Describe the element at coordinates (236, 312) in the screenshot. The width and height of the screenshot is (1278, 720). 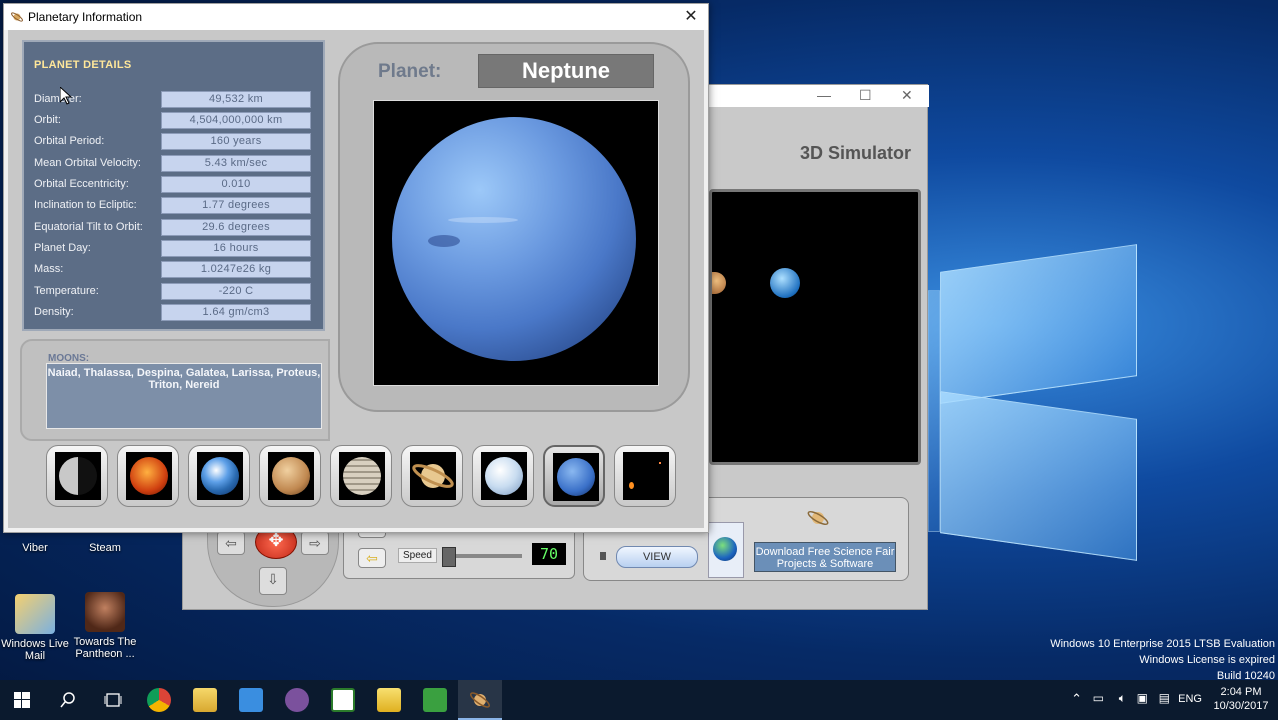
I see `detail-value: 1.64 gm/cm3` at that location.